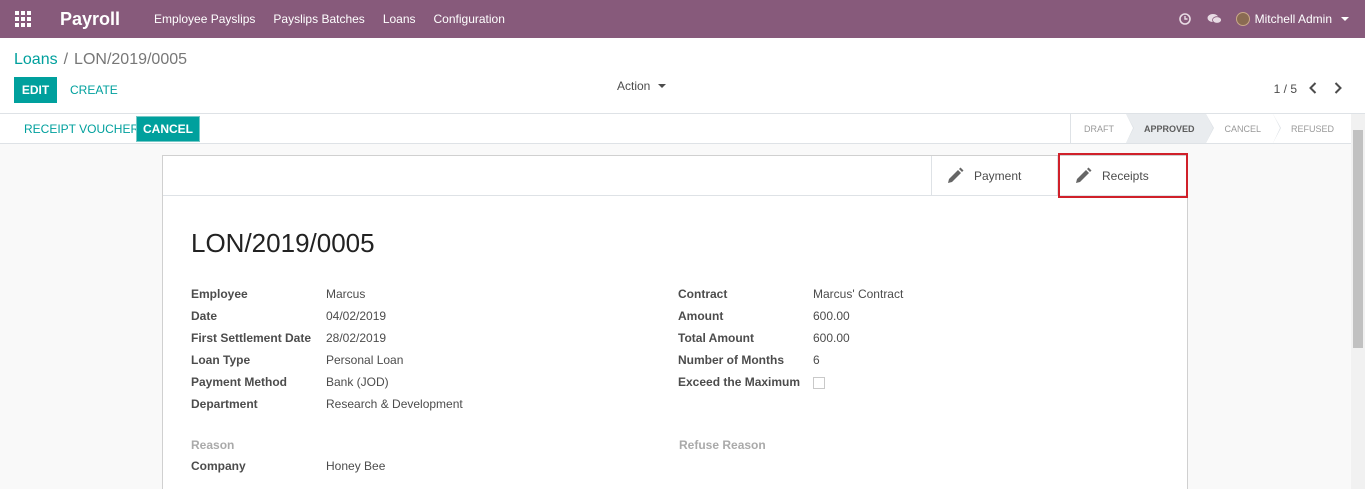  I want to click on field-label: Date, so click(204, 316).